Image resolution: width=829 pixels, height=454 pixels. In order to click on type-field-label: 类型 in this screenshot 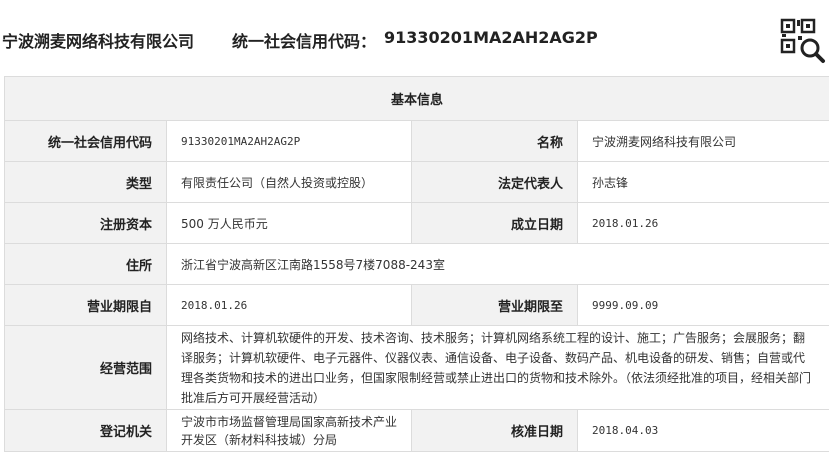, I will do `click(85, 182)`.